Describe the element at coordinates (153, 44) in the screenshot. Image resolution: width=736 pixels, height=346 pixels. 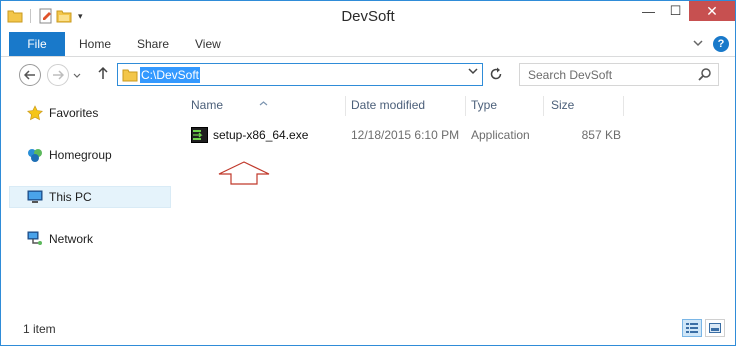
I see `tab-share: Share` at that location.